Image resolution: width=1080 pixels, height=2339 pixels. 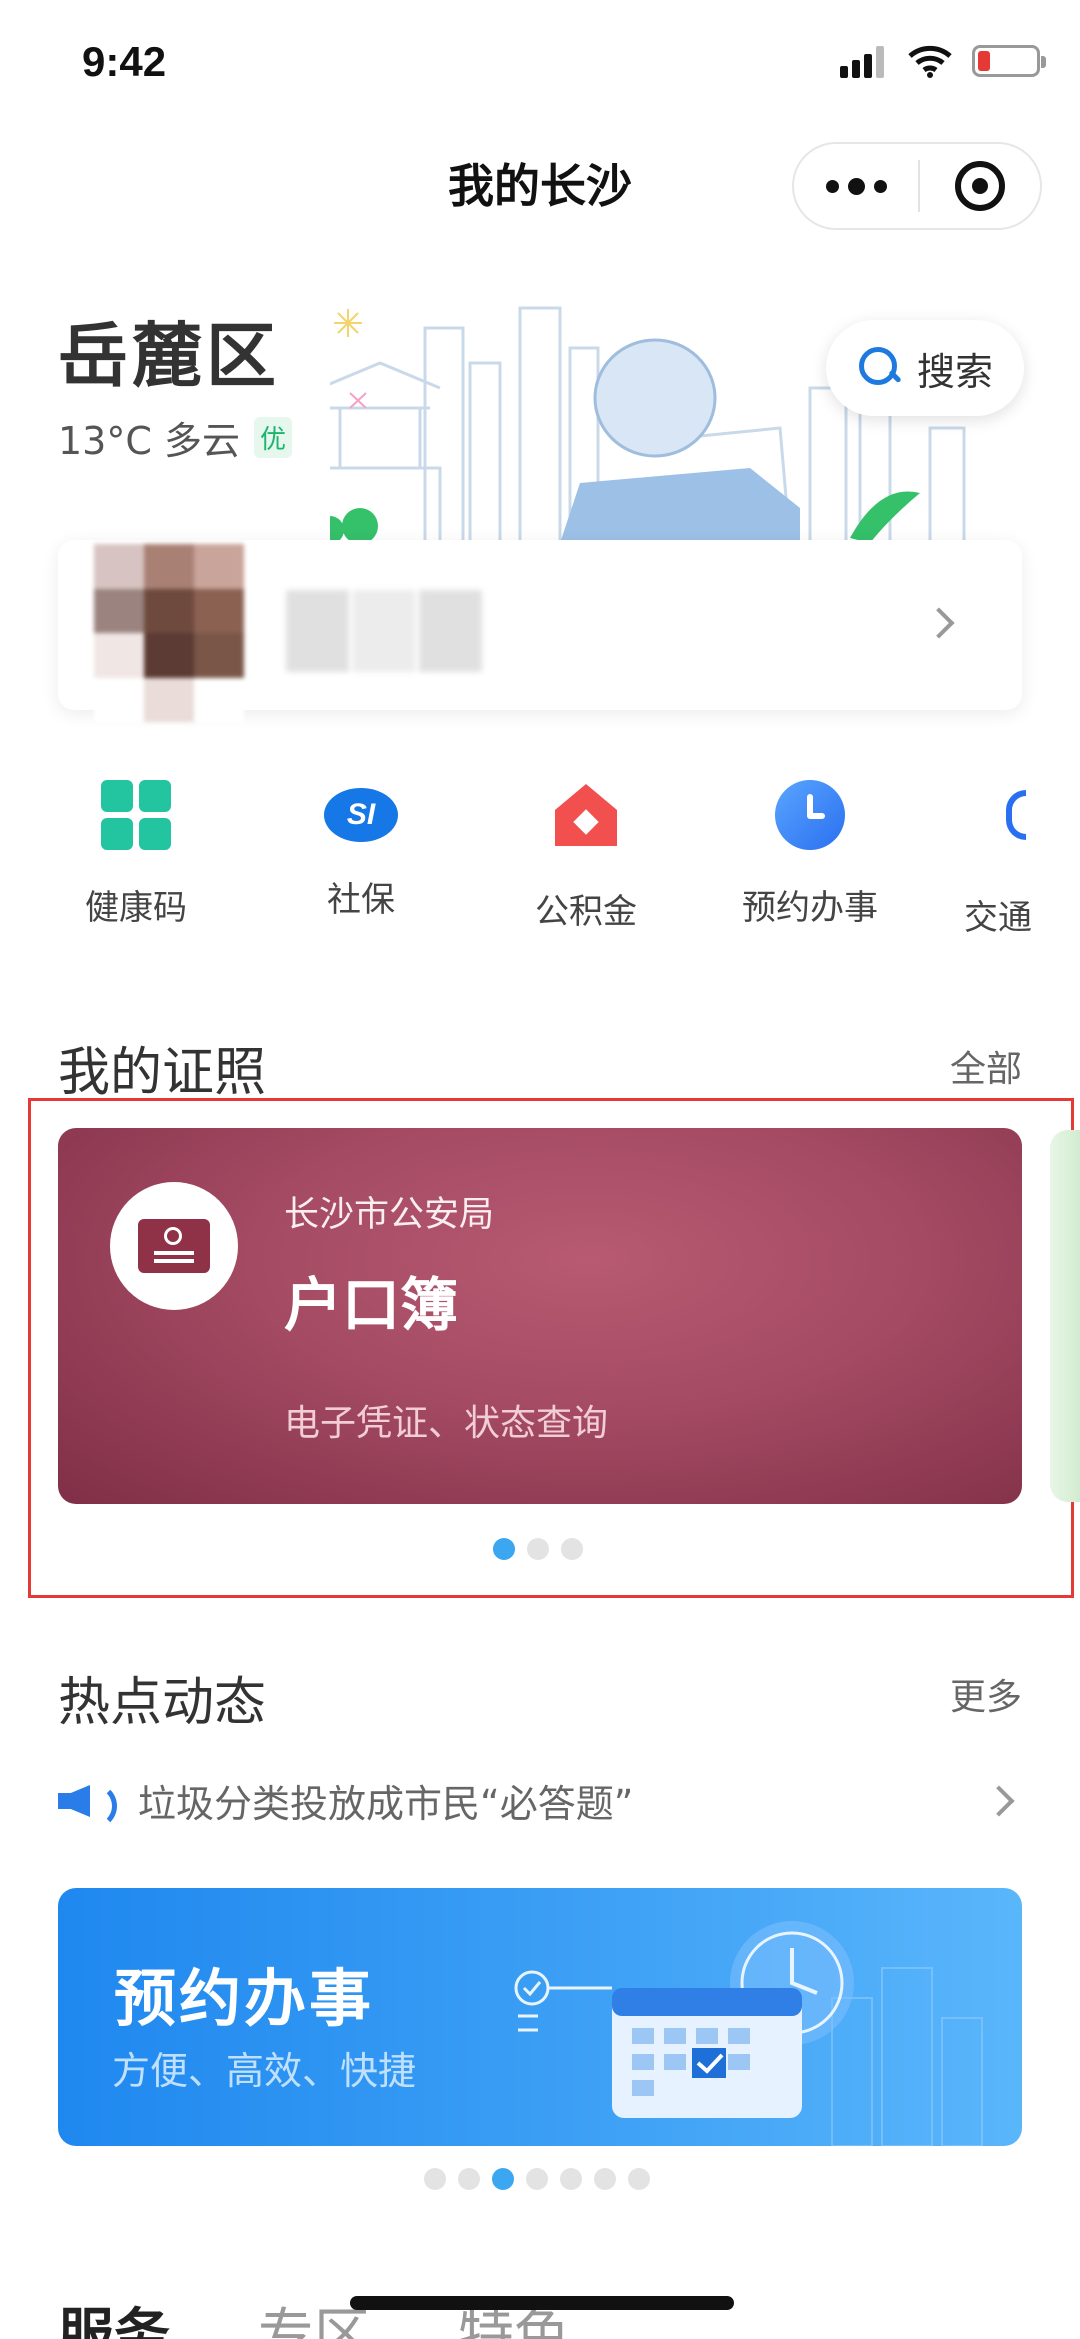 What do you see at coordinates (954, 371) in the screenshot?
I see `search-label: 搜索` at bounding box center [954, 371].